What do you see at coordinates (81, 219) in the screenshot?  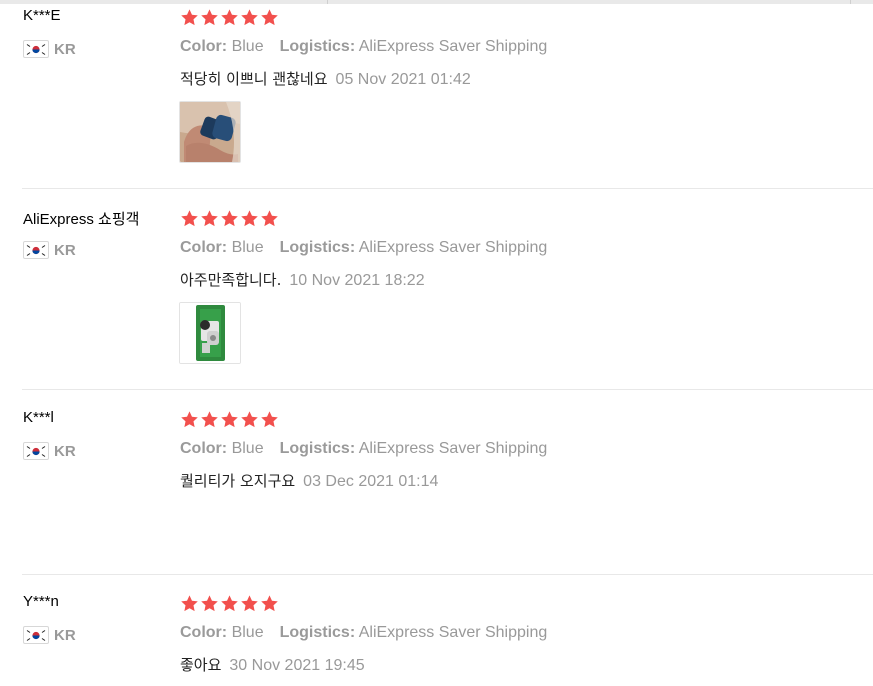 I see `reviewer-name: AliExpress 쇼핑객` at bounding box center [81, 219].